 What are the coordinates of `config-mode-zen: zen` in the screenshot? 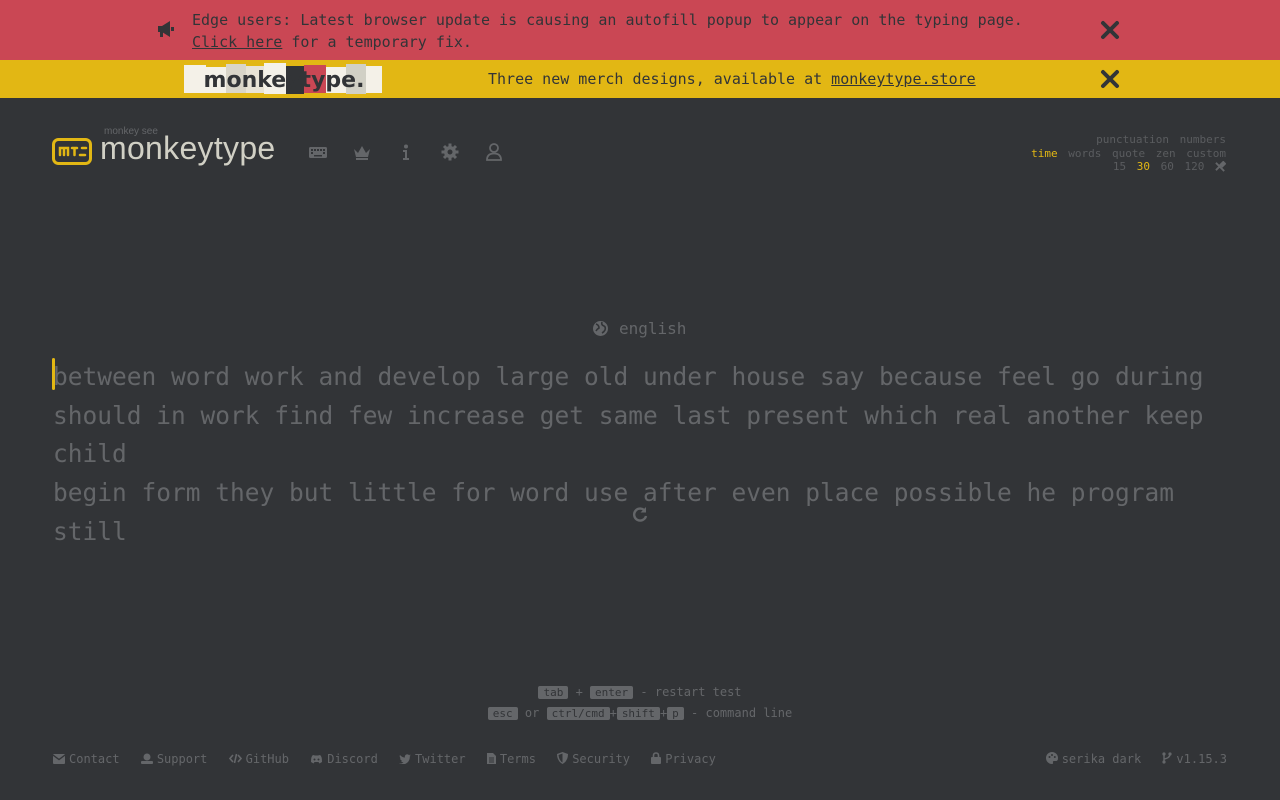 It's located at (1166, 153).